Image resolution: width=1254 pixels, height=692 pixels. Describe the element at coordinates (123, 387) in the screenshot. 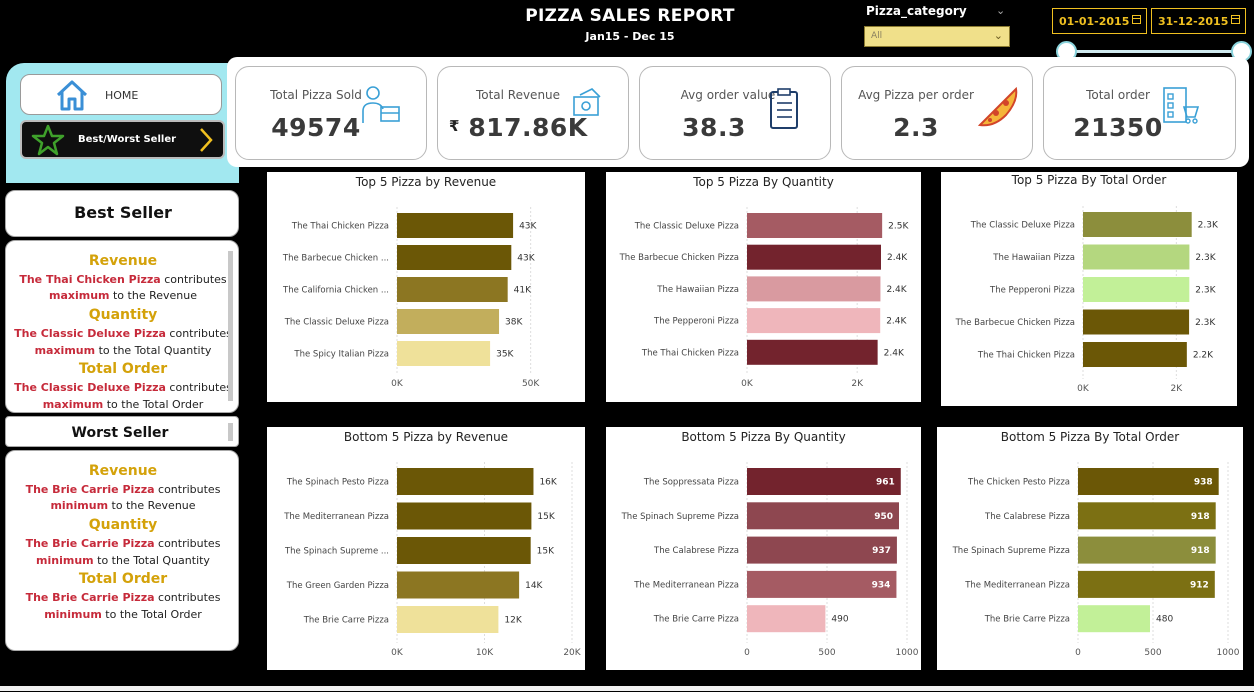

I see `insight-line: The Classic Deluxe Pizza contributes` at that location.